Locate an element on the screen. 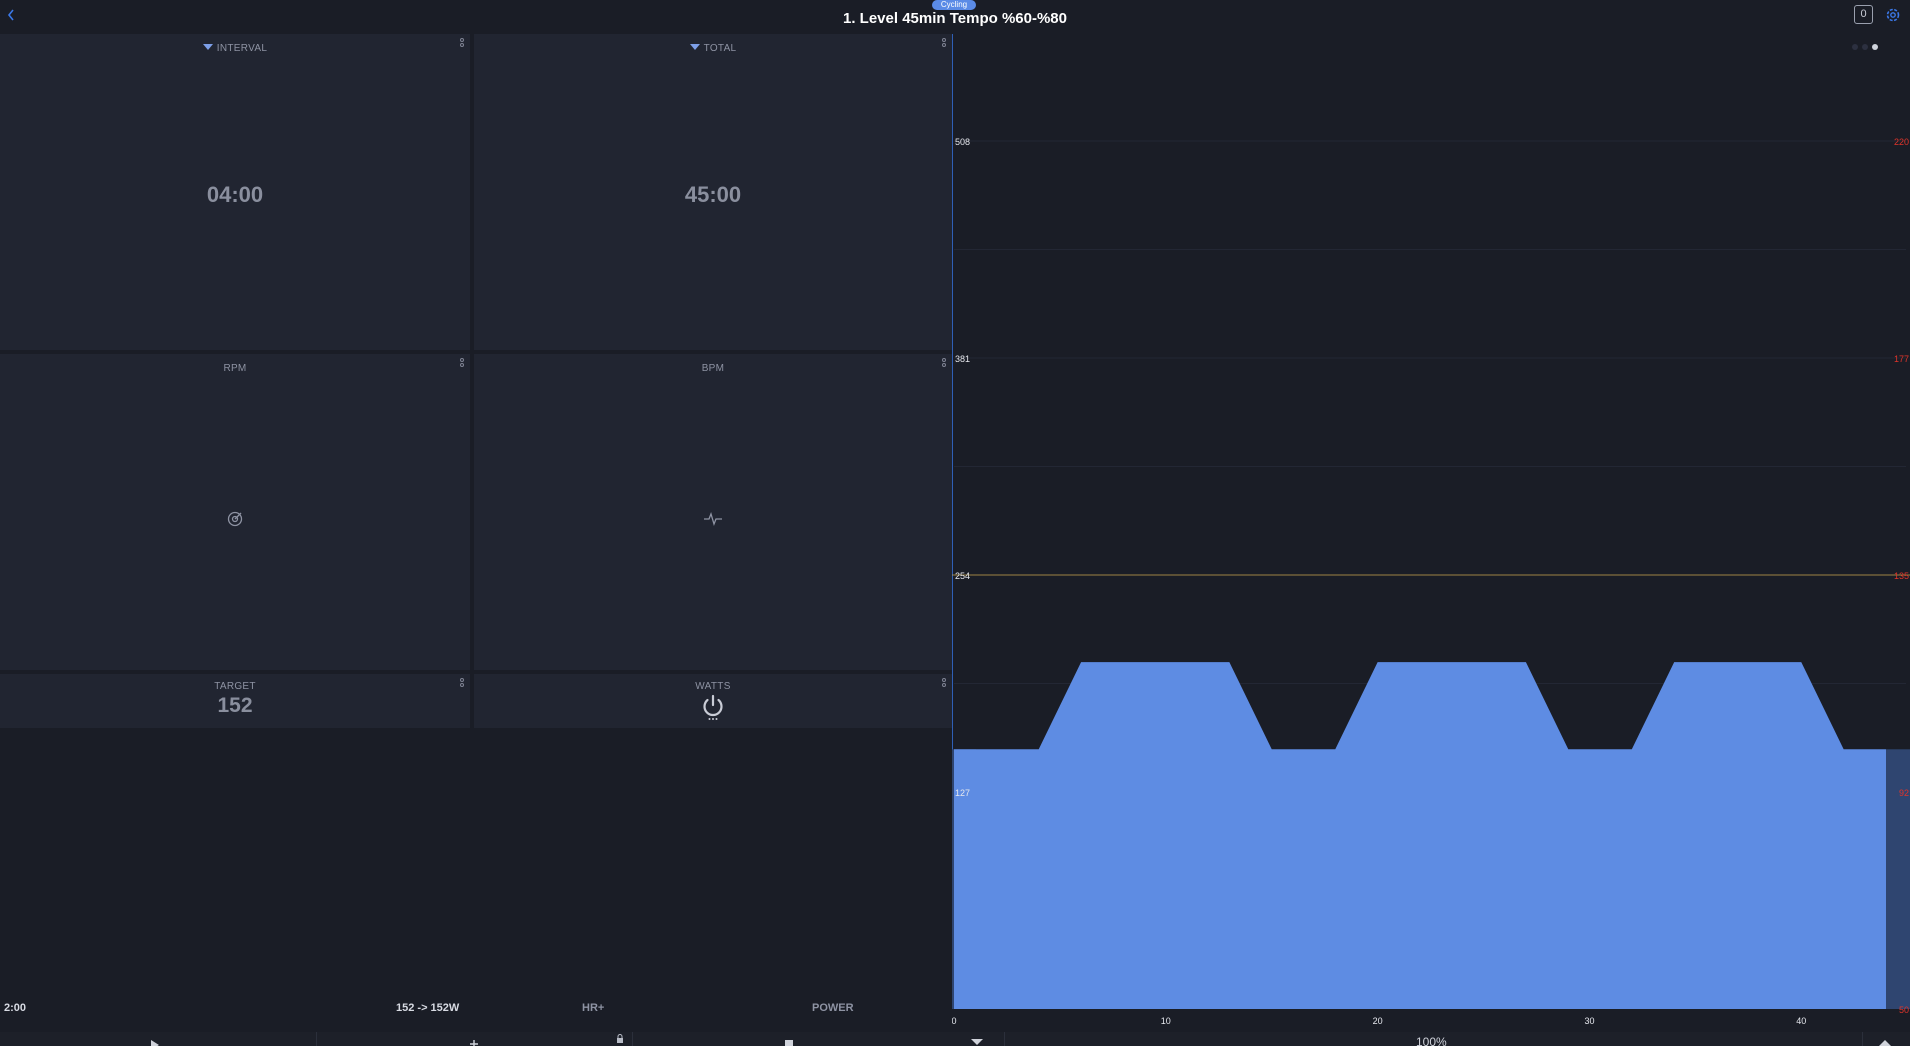  y-right-tick-label: 135 is located at coordinates (1901, 576).